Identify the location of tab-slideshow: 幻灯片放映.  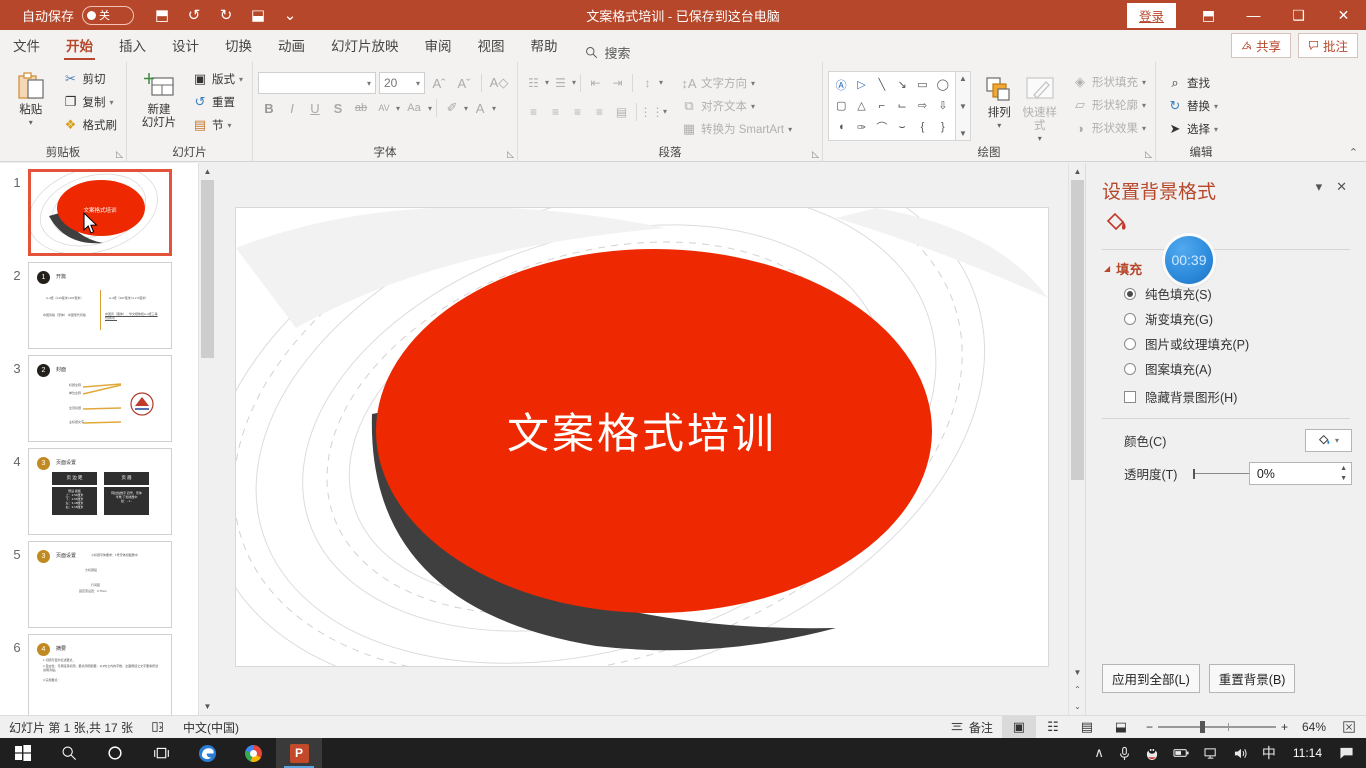
(365, 46).